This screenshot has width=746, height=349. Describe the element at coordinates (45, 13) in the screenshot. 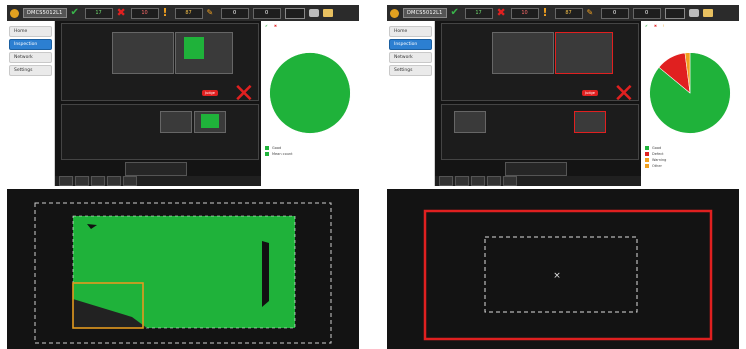

I see `tool-title: DMCS5012L1` at that location.